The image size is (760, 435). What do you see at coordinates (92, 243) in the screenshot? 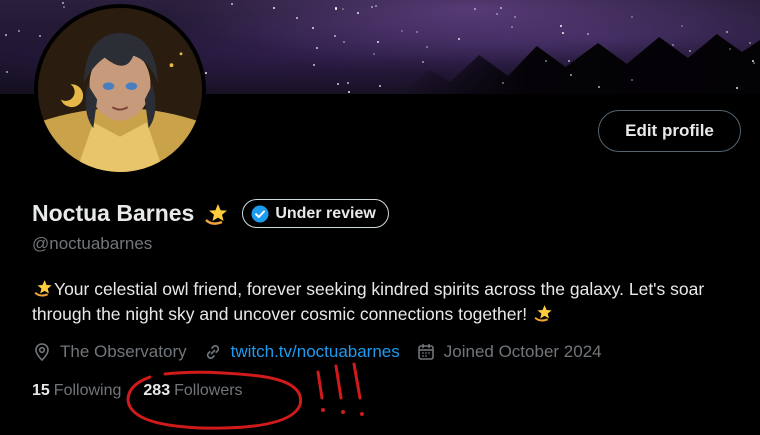
I see `handle: @noctuabarnes` at bounding box center [92, 243].